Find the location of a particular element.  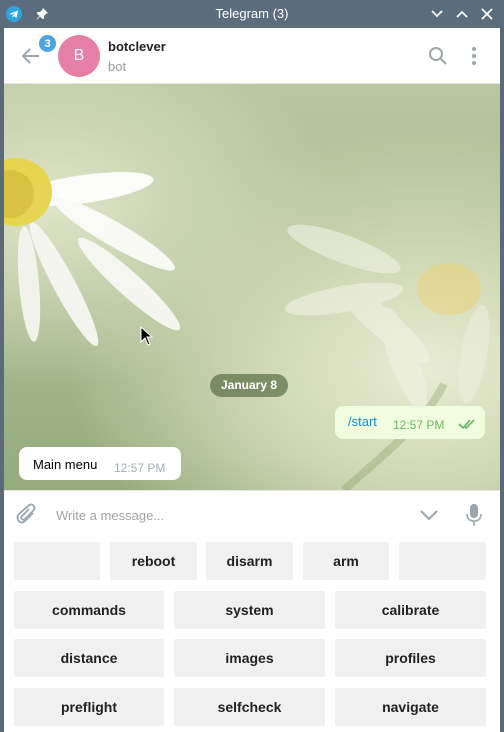

chat-header: 3 B botclever bot is located at coordinates (252, 56).